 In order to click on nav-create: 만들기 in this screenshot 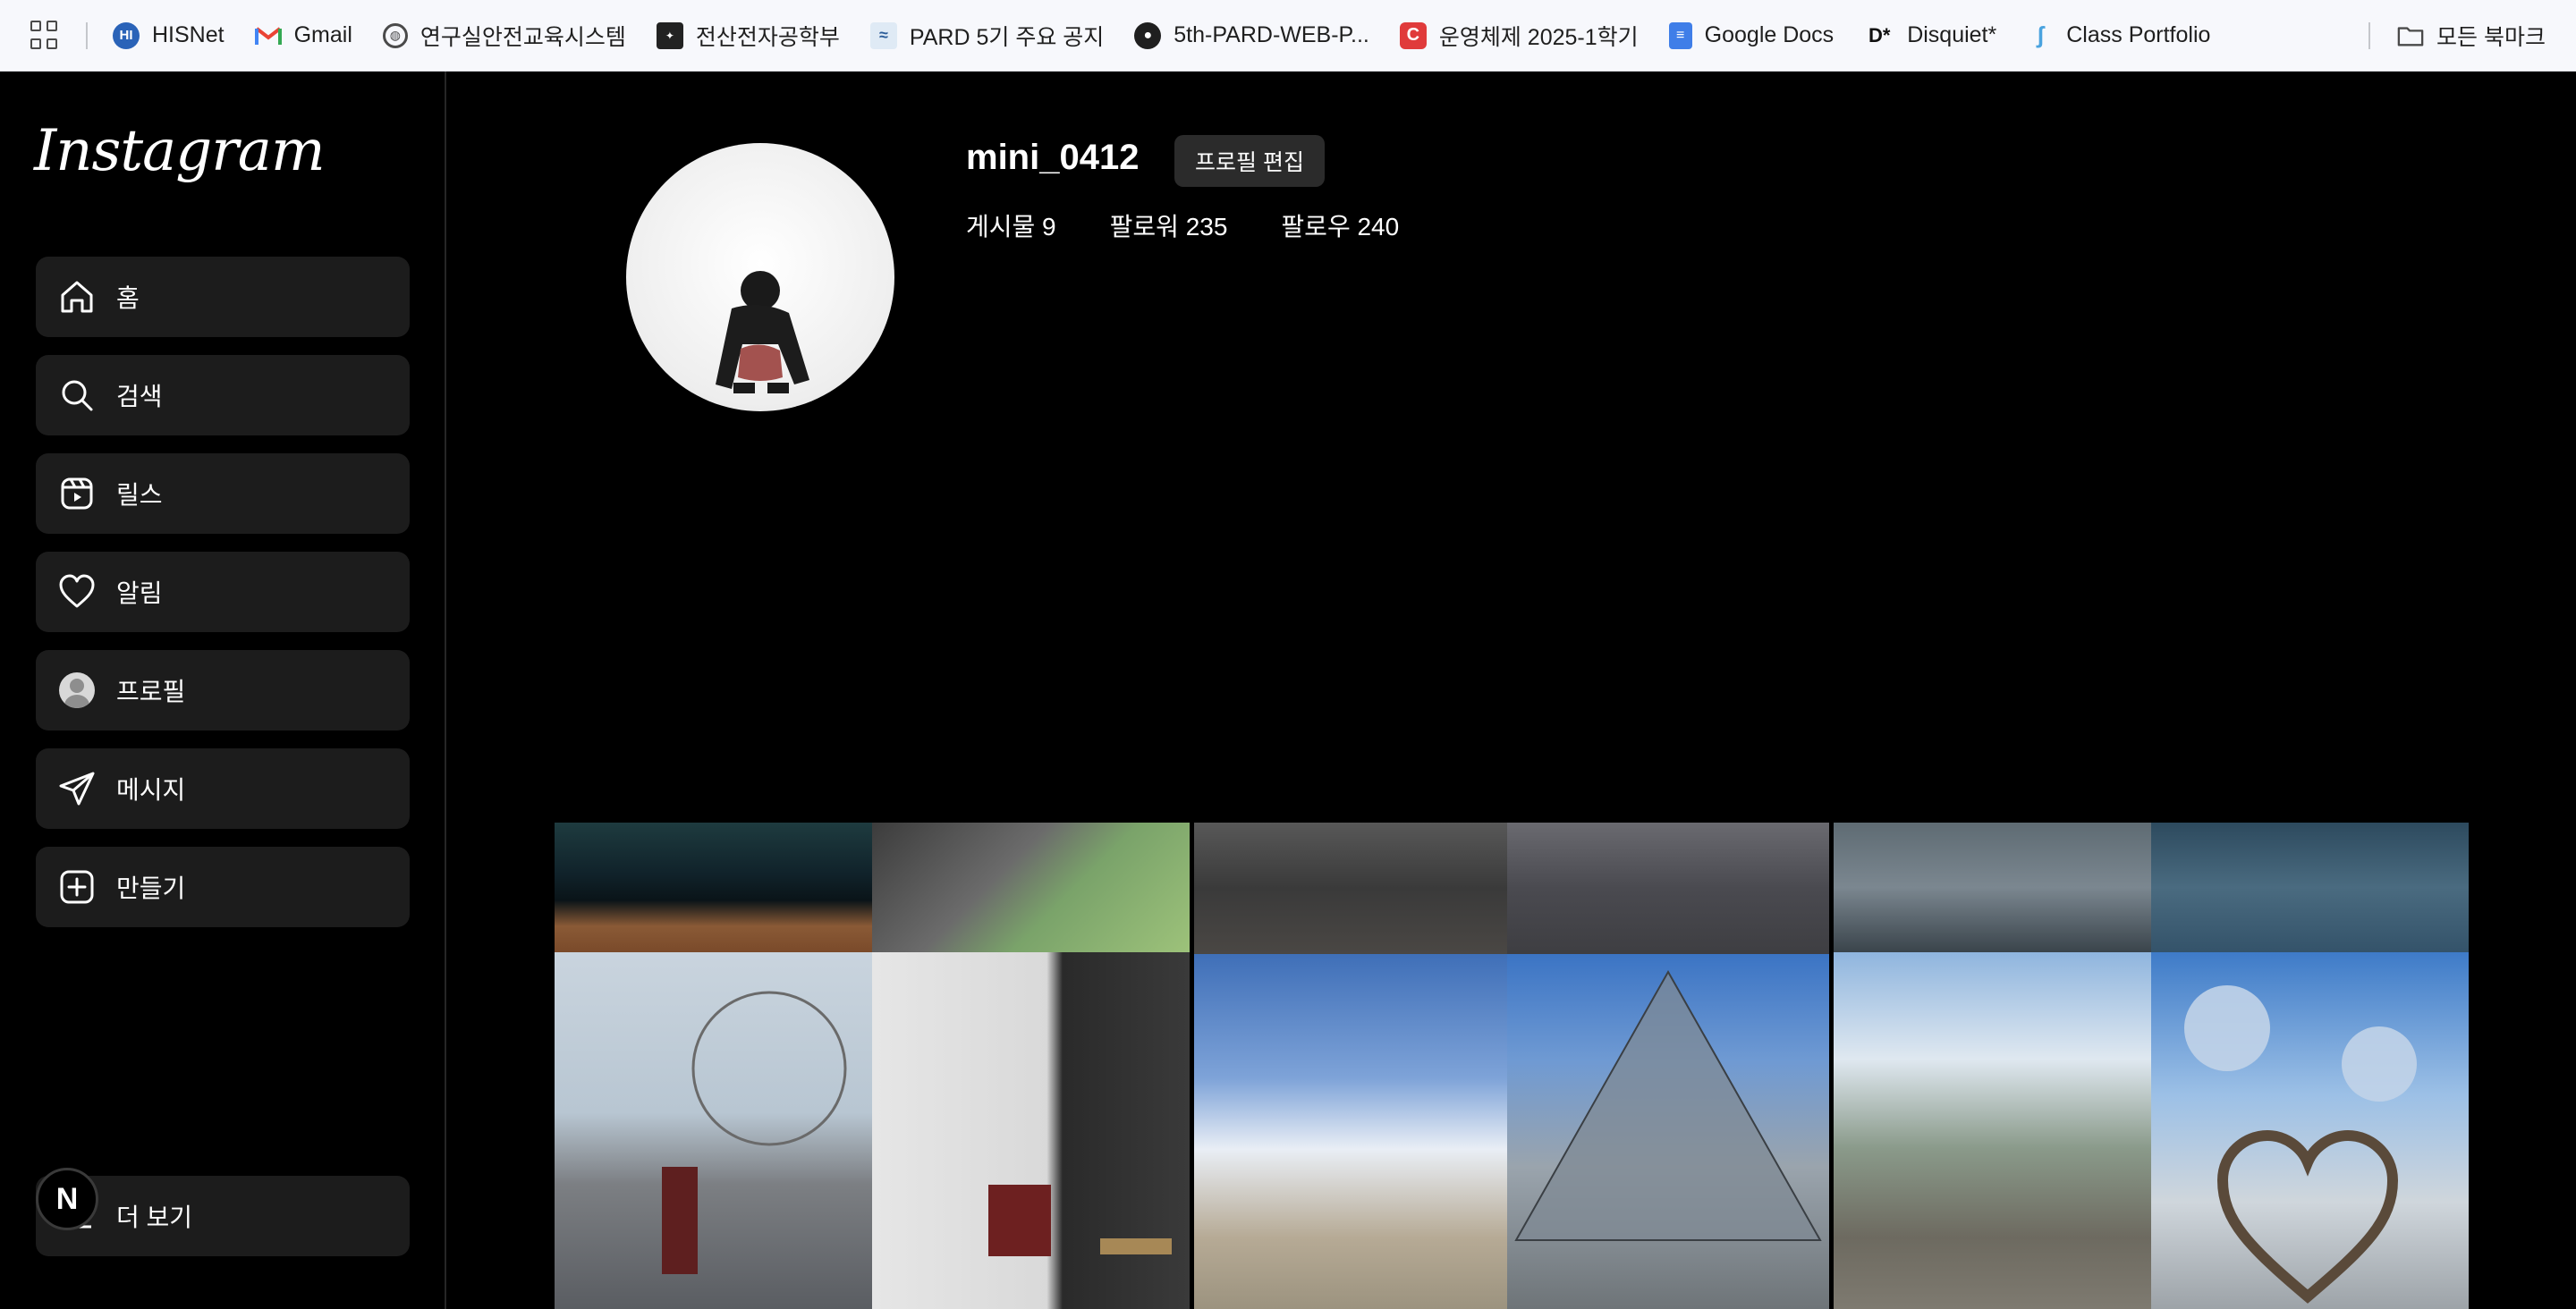, I will do `click(223, 887)`.